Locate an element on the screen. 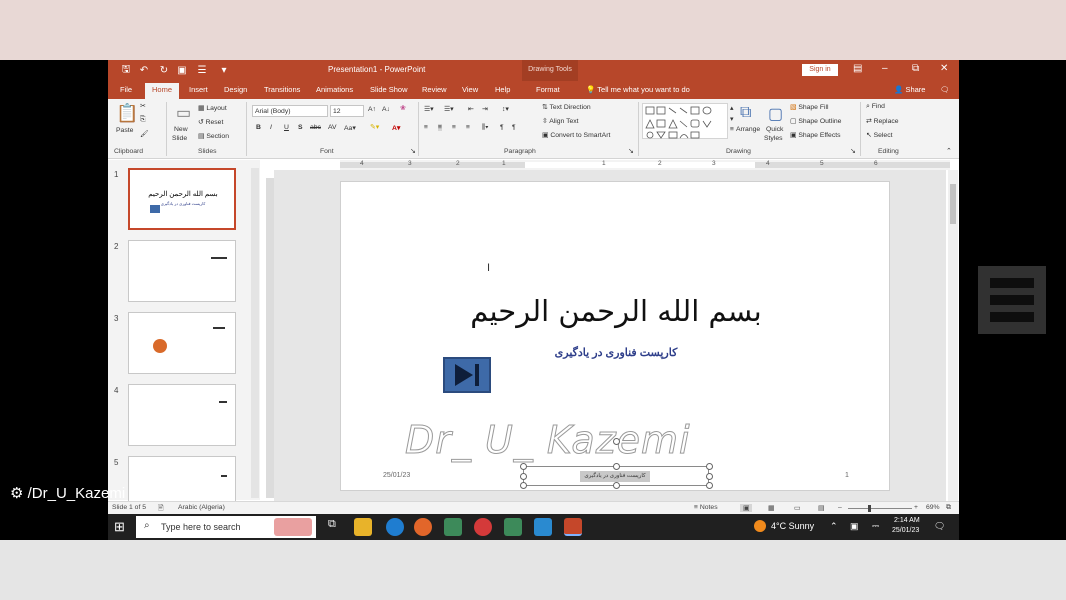  tab-slide-show: Slide Show is located at coordinates (389, 89).